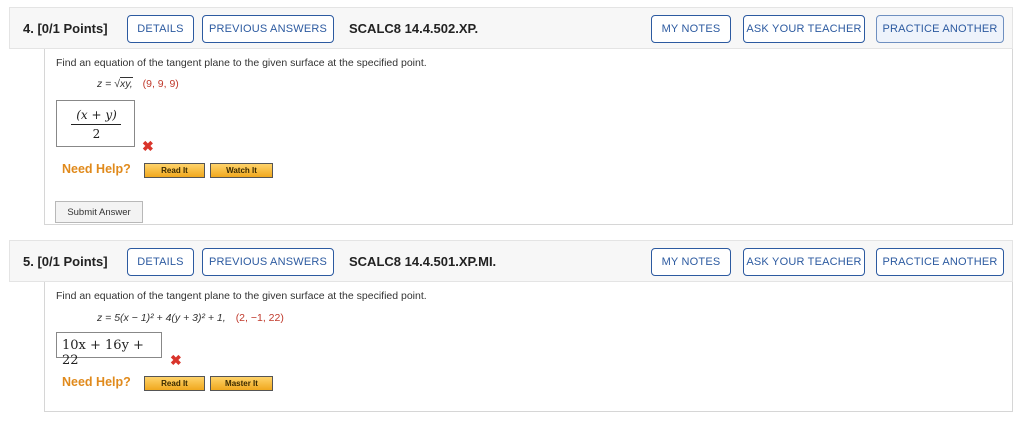 The image size is (1024, 425). I want to click on watch-it-button: Watch It, so click(241, 170).